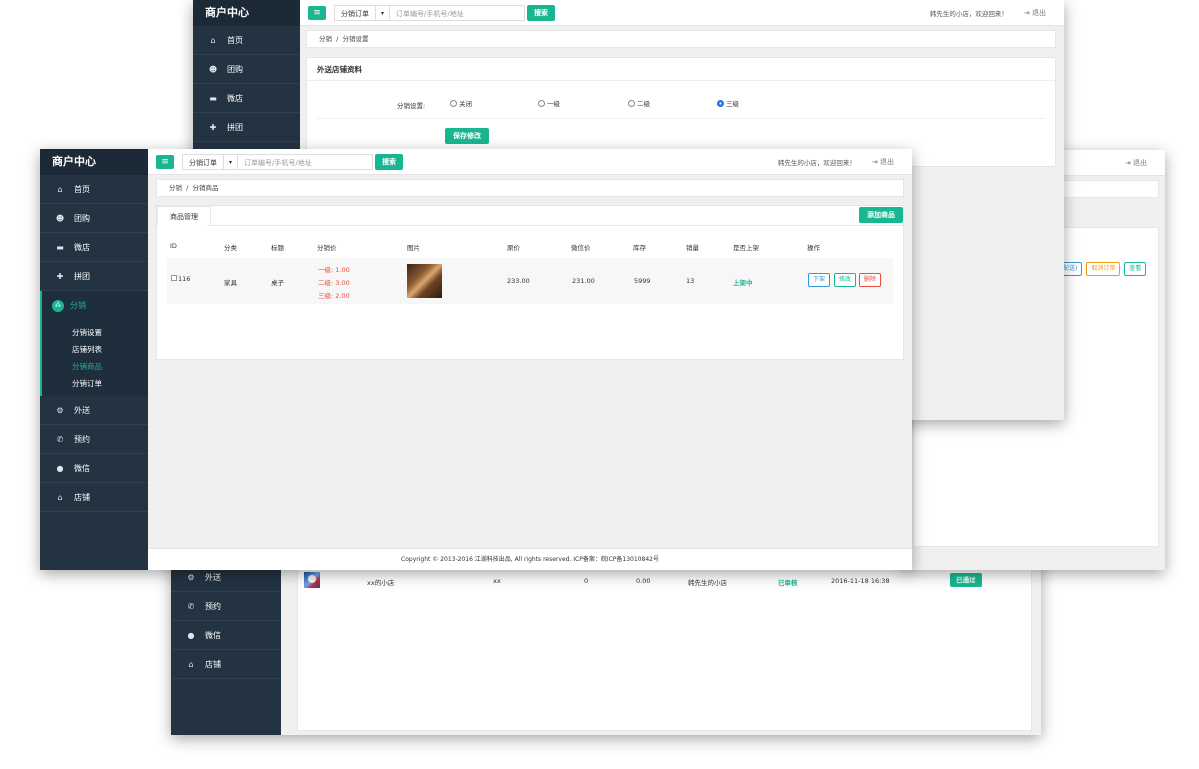 The width and height of the screenshot is (1199, 769). I want to click on sidebar-item-label: 首页, so click(82, 189).